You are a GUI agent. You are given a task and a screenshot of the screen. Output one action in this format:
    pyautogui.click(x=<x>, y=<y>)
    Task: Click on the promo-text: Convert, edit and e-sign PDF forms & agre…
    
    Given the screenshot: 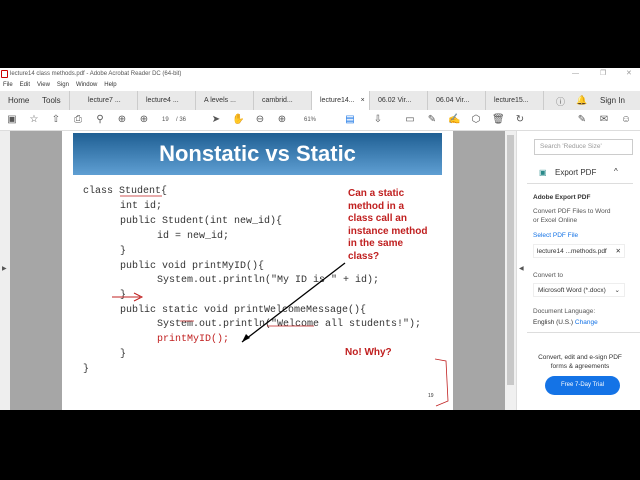 What is the action you would take?
    pyautogui.click(x=580, y=362)
    